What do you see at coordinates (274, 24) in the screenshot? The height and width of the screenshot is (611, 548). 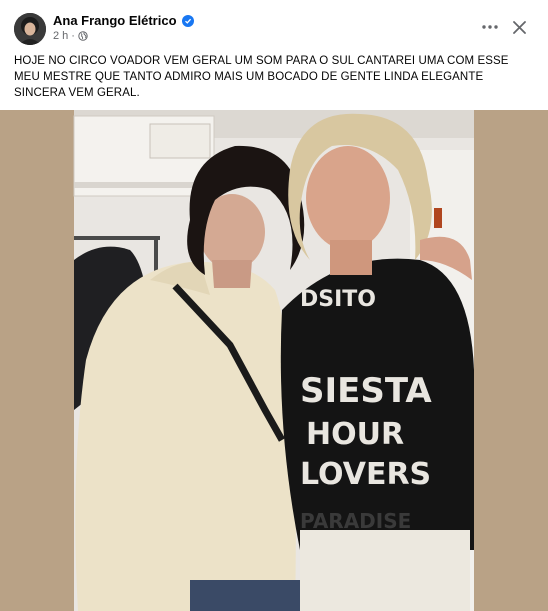 I see `post-header: Ana Frango Elétrico 2 h ·` at bounding box center [274, 24].